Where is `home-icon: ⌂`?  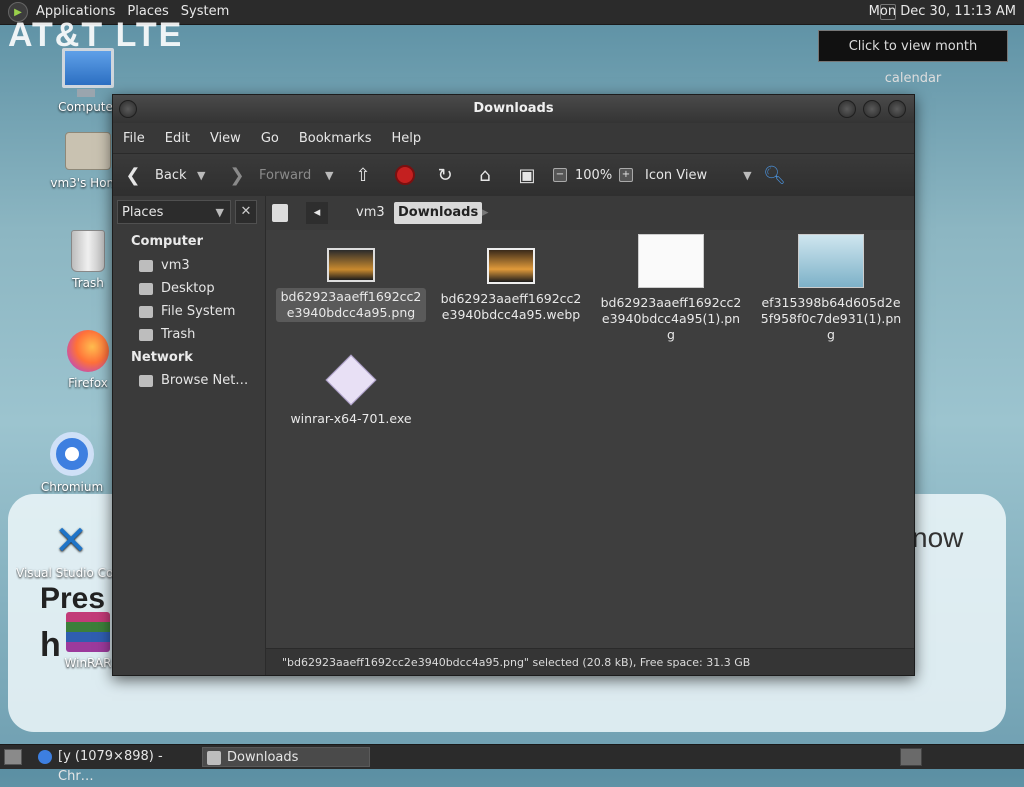
home-icon: ⌂ is located at coordinates (485, 175).